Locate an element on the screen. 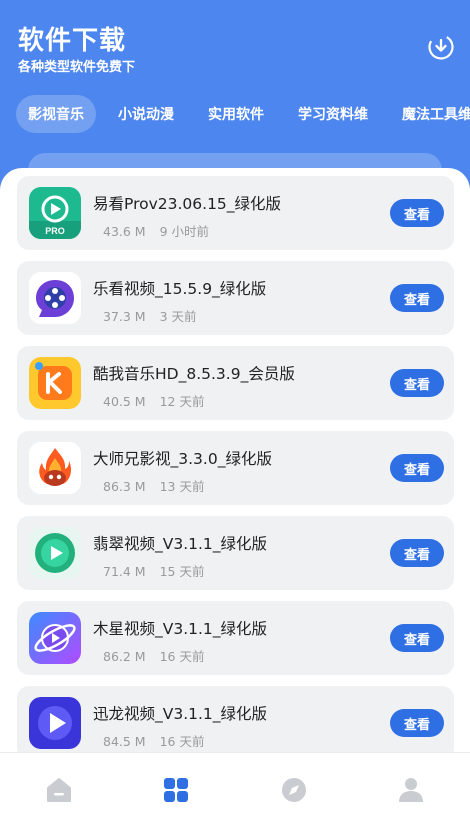 The height and width of the screenshot is (826, 470). app-size: 86.3 M is located at coordinates (124, 486).